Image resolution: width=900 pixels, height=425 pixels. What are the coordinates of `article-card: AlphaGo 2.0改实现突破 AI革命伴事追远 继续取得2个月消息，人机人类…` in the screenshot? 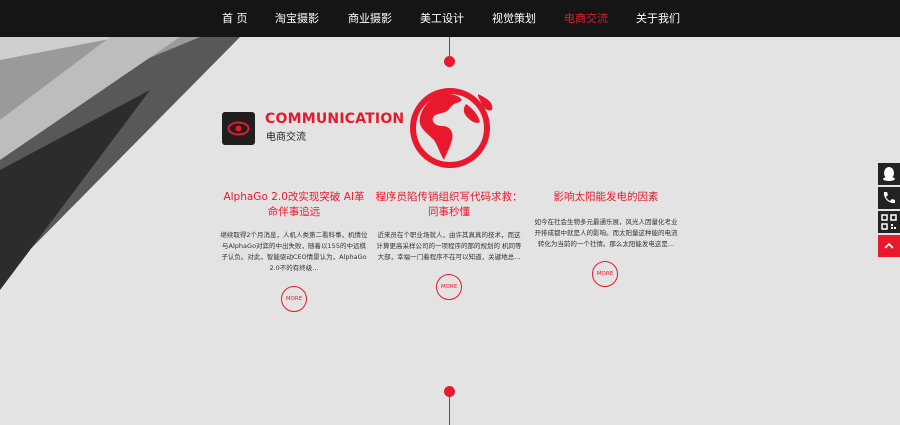 It's located at (294, 232).